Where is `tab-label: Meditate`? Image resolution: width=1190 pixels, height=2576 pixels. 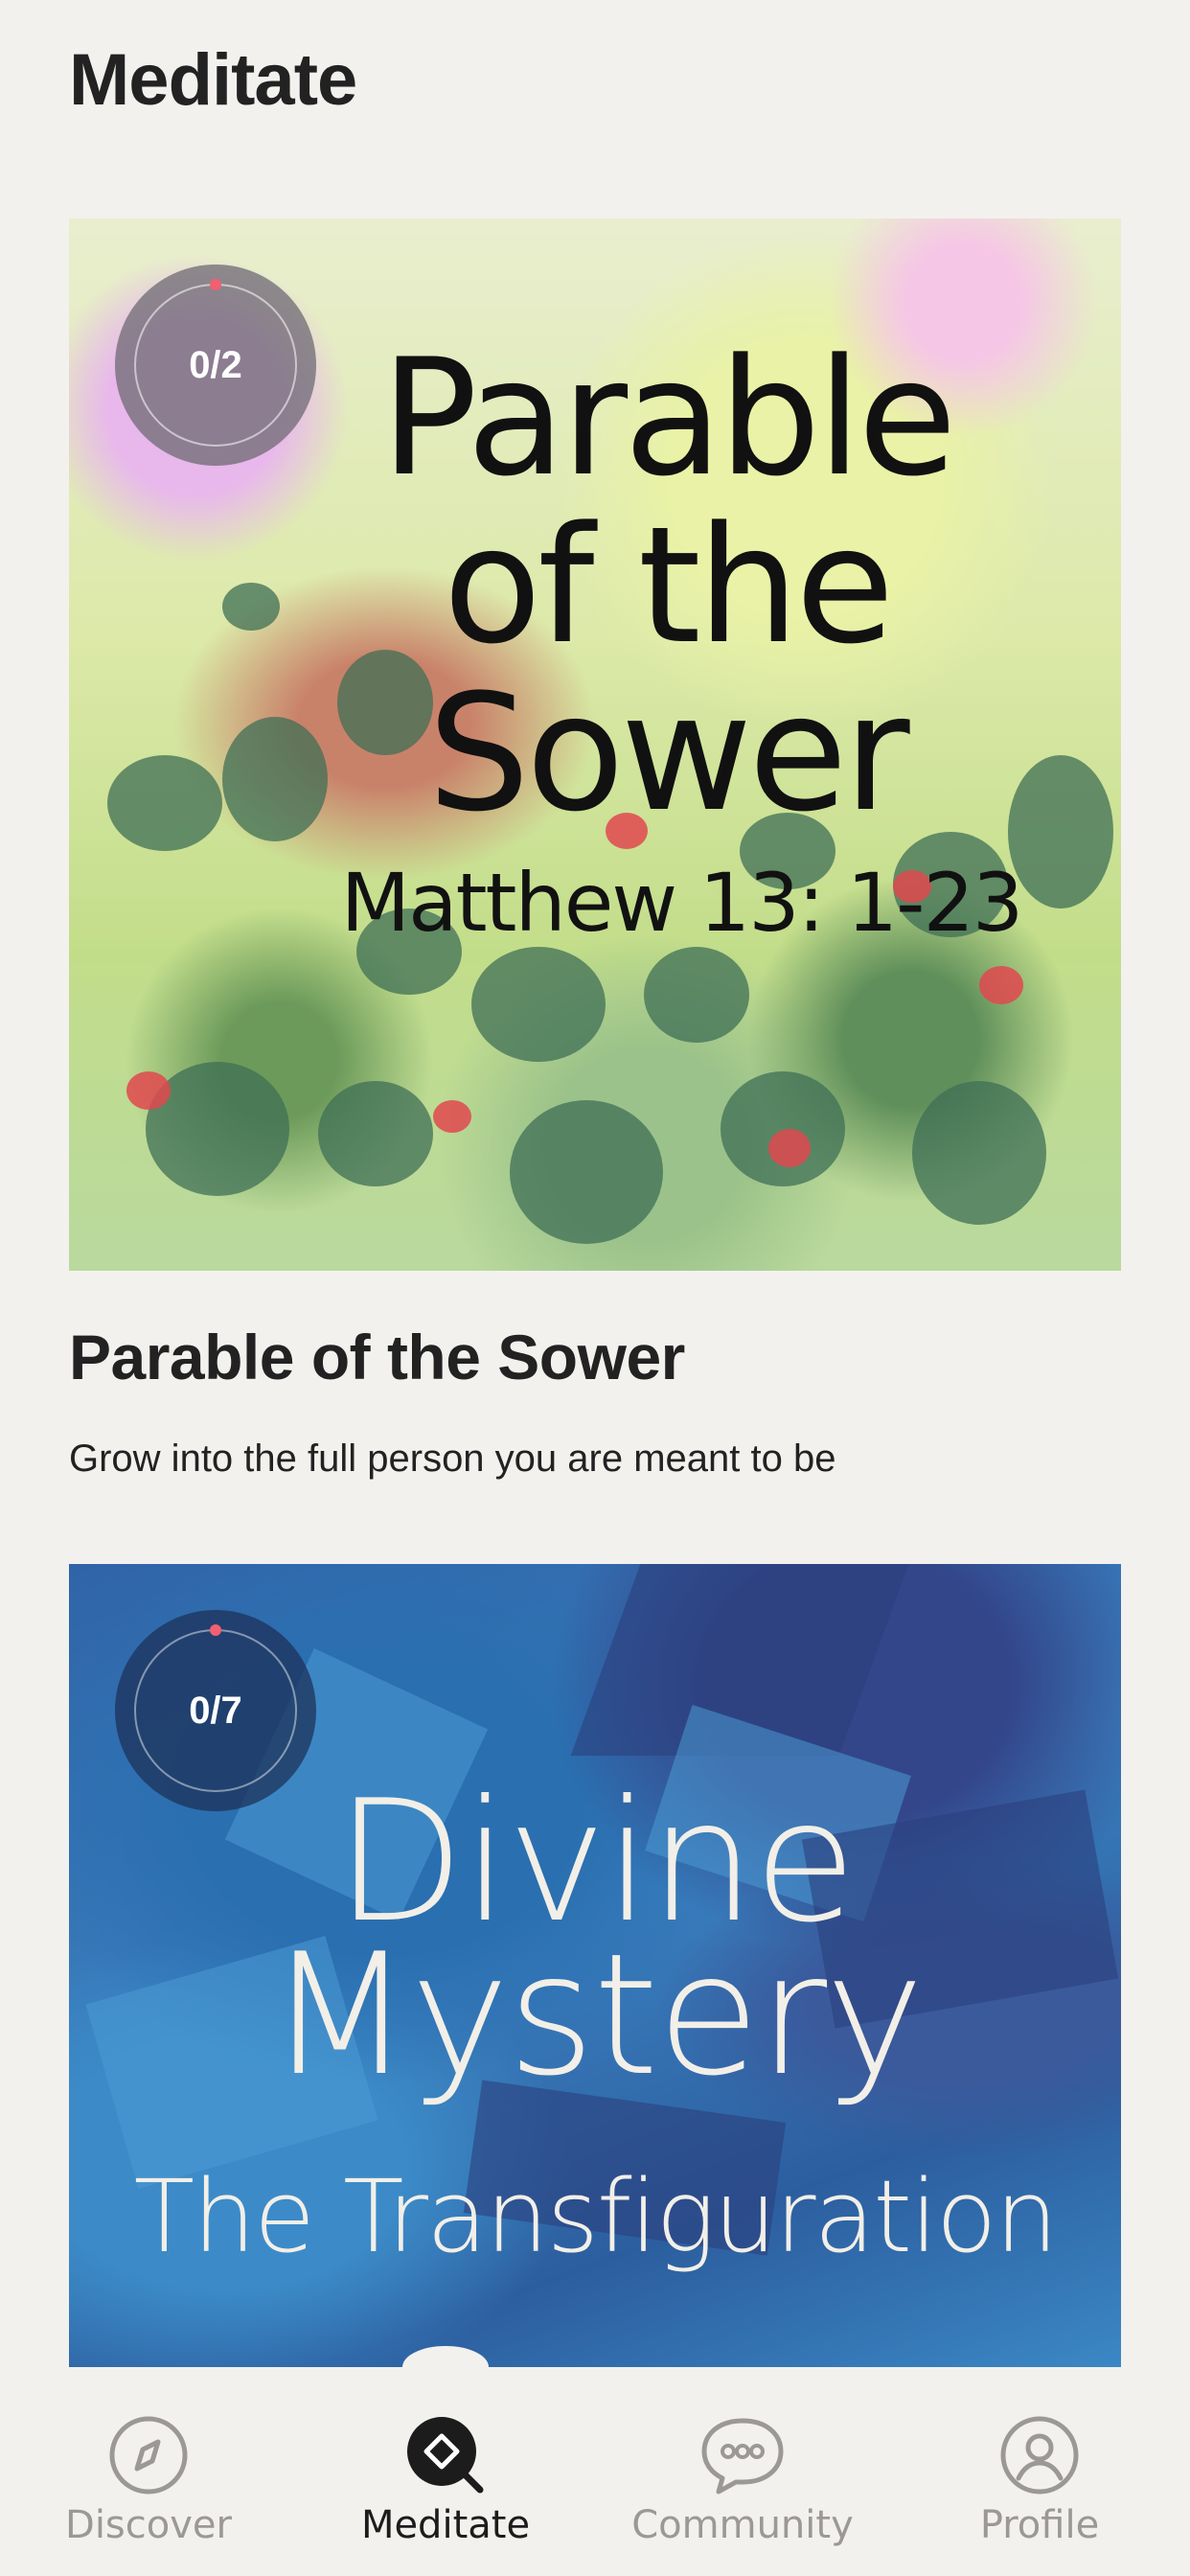 tab-label: Meditate is located at coordinates (445, 2525).